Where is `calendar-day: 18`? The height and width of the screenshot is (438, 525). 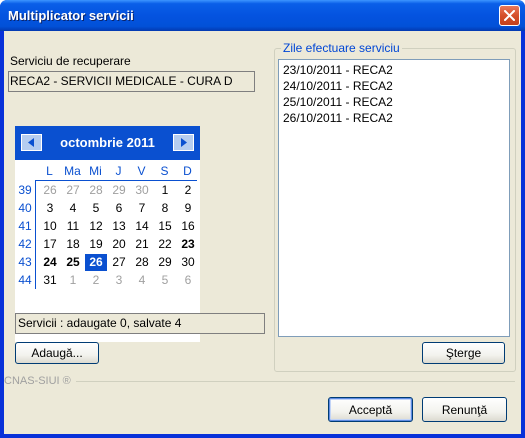 calendar-day: 18 is located at coordinates (73, 244).